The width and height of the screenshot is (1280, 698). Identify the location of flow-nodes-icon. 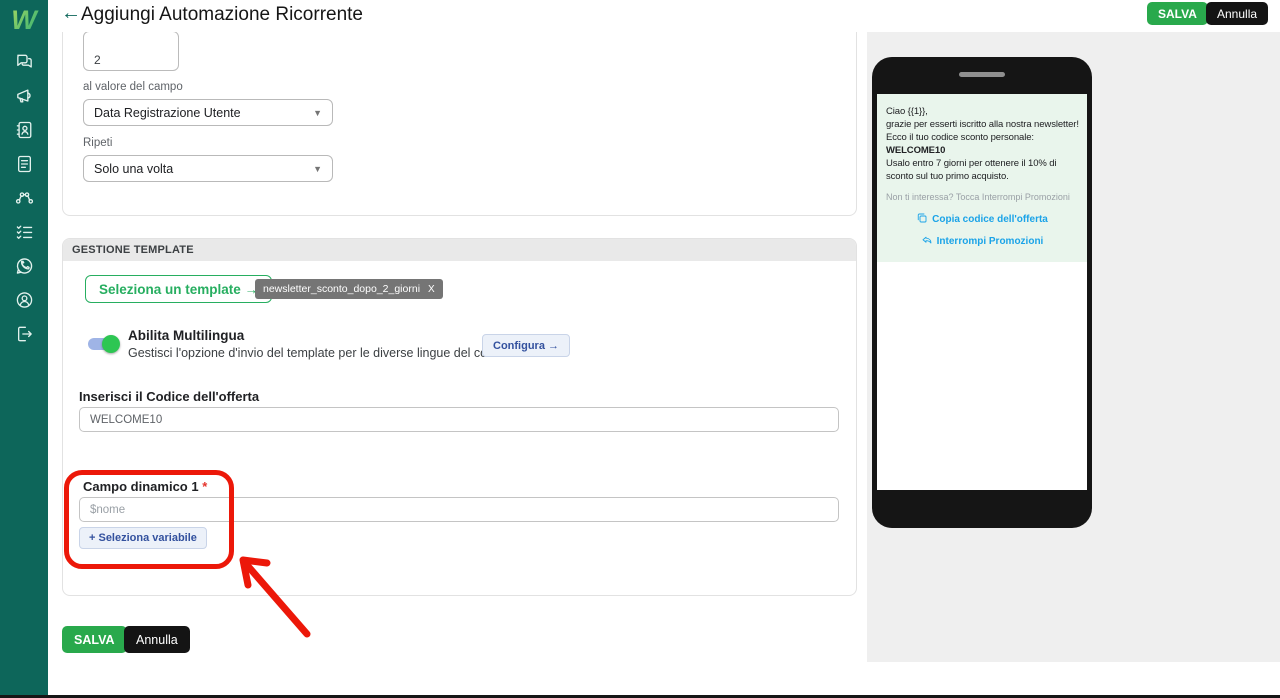
(24, 200).